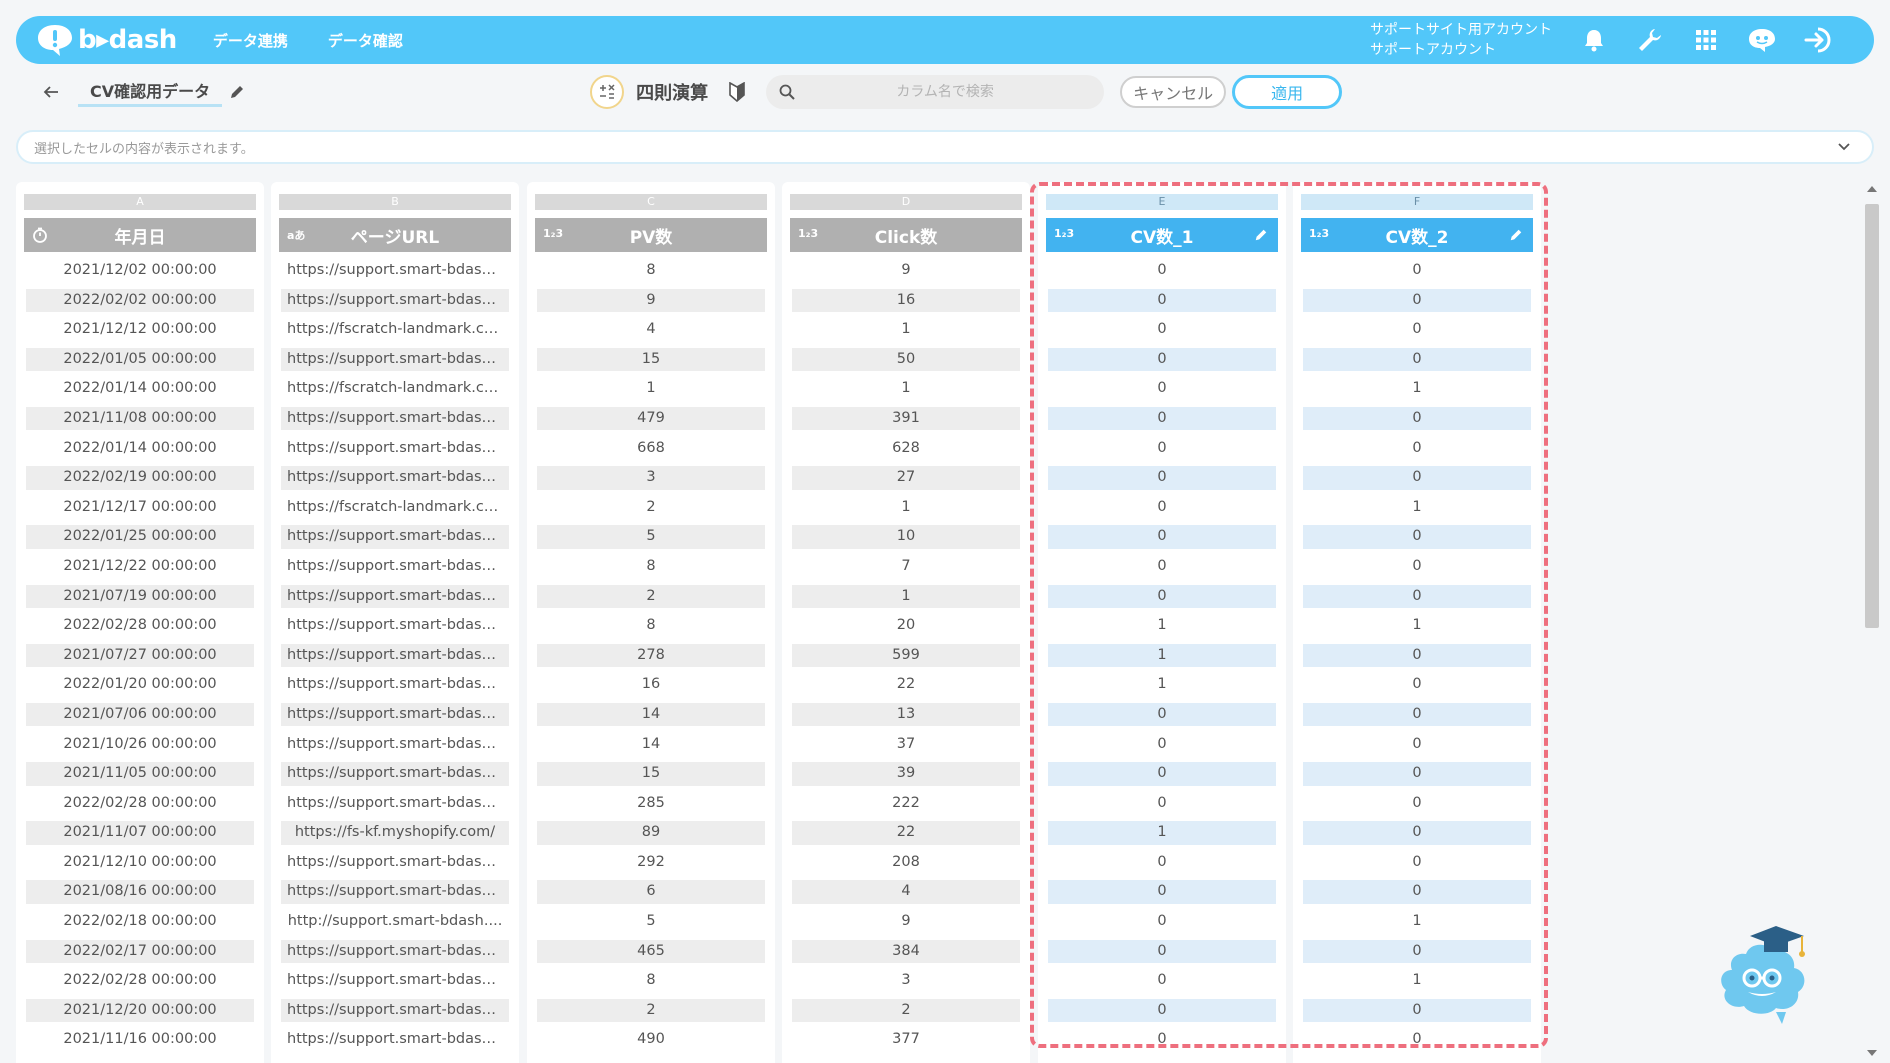 The height and width of the screenshot is (1063, 1890). I want to click on column-letter: A, so click(140, 202).